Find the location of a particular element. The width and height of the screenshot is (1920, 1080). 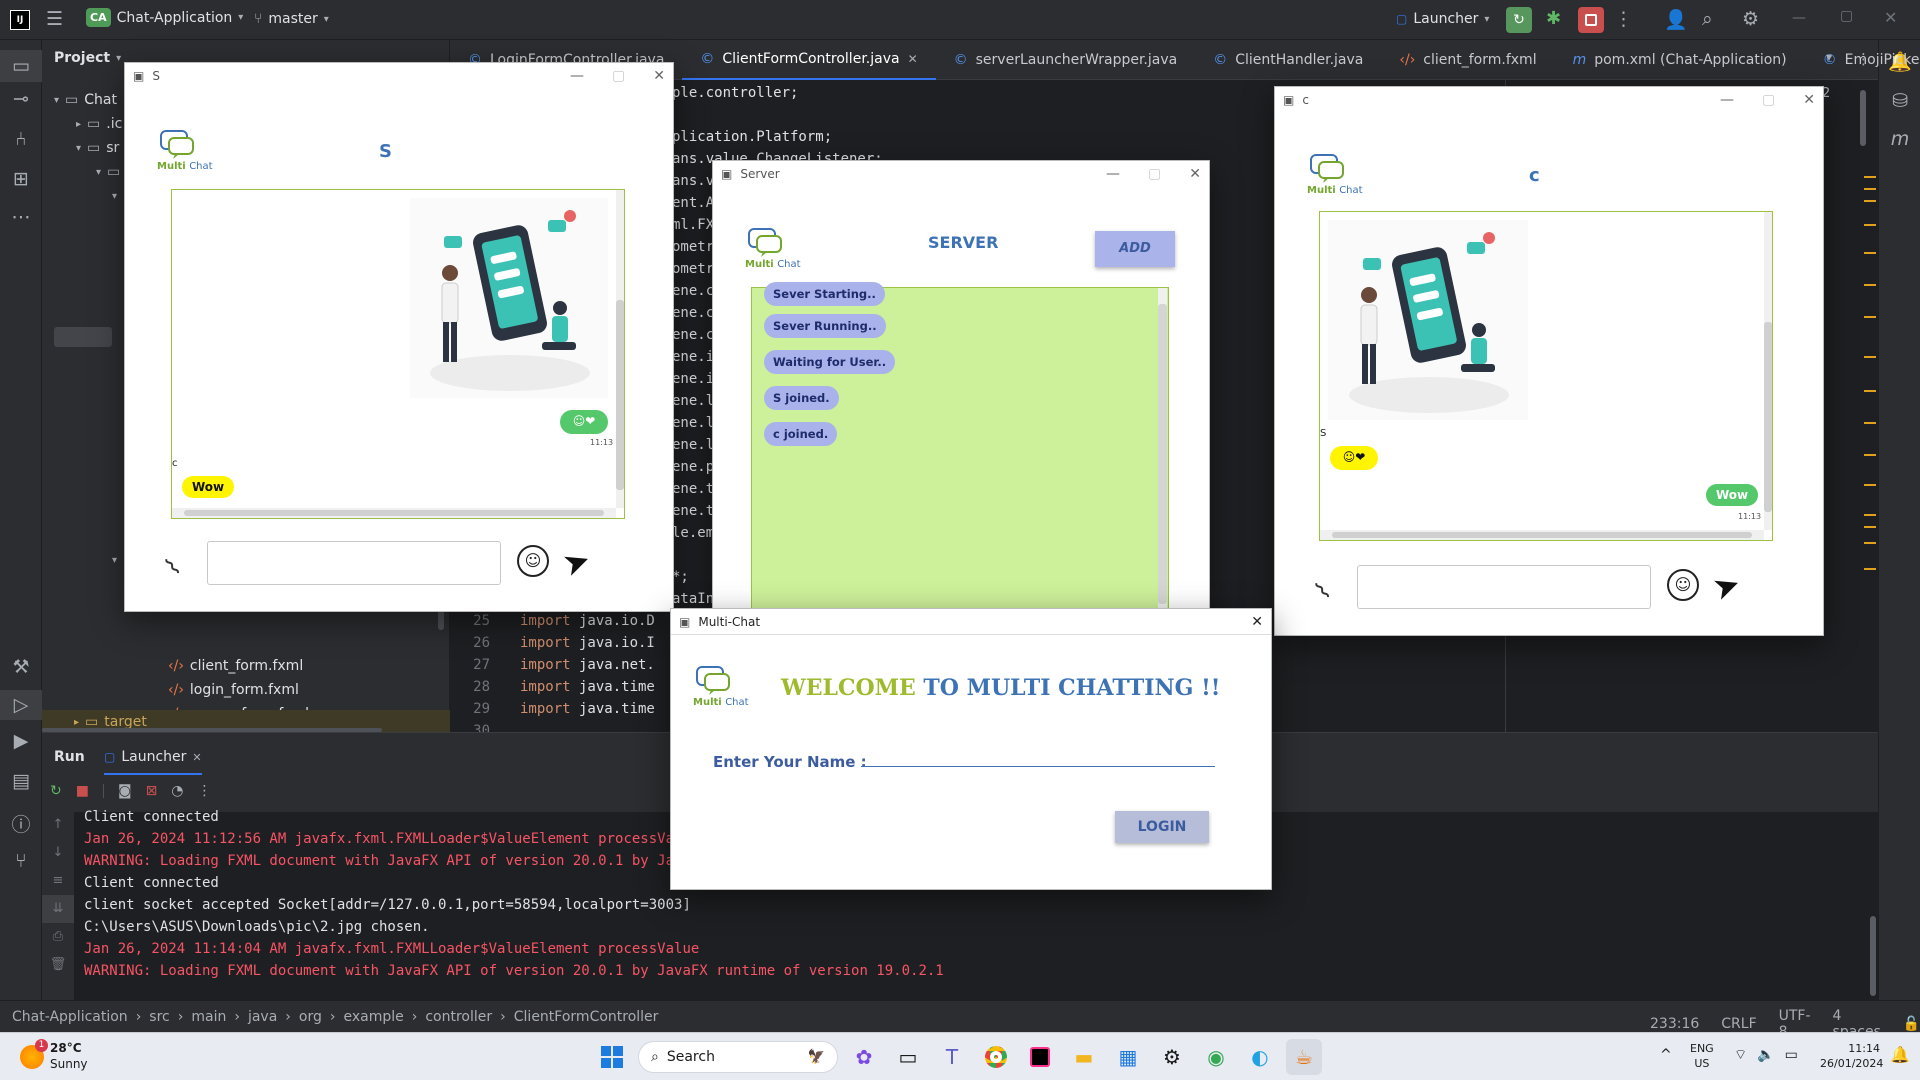

emoji-picker-icon: ☺ is located at coordinates (1683, 585).